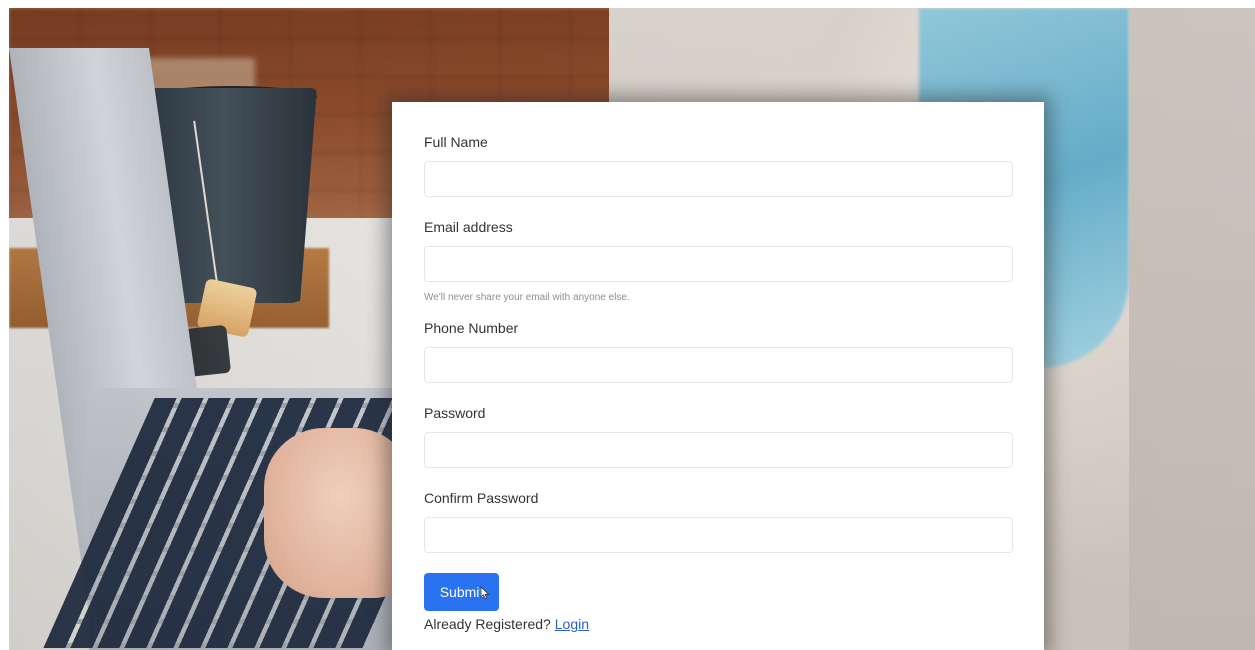 This screenshot has height=650, width=1255. I want to click on mouse-cursor-icon, so click(485, 593).